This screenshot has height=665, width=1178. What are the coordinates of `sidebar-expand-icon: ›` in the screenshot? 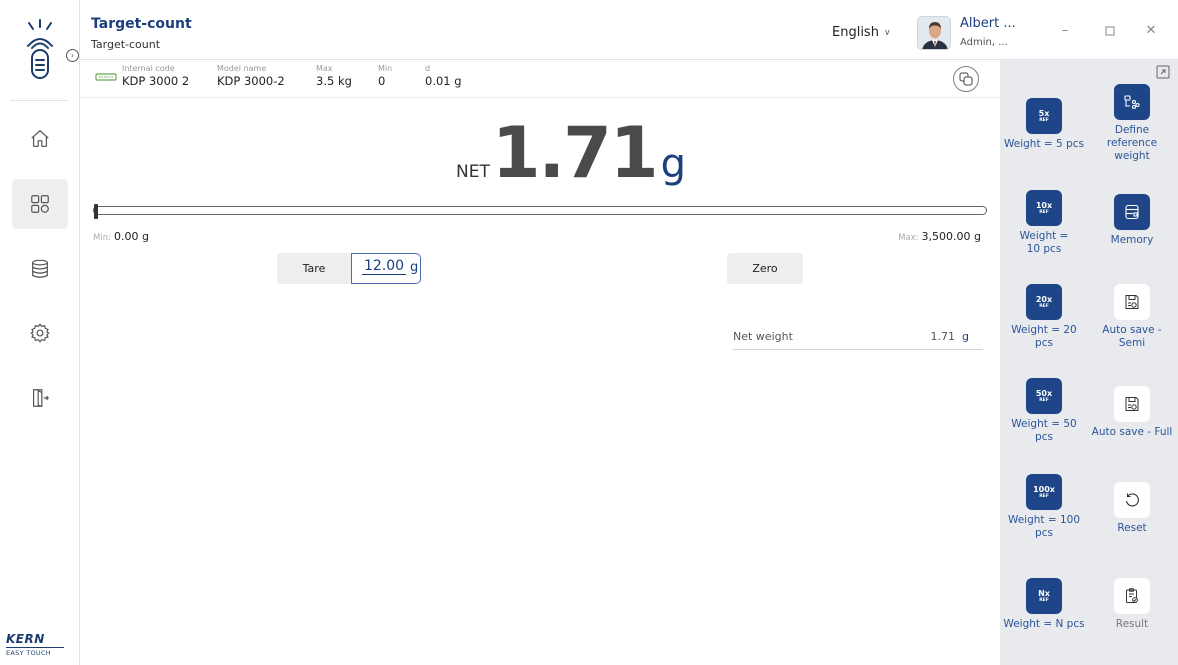 It's located at (72, 55).